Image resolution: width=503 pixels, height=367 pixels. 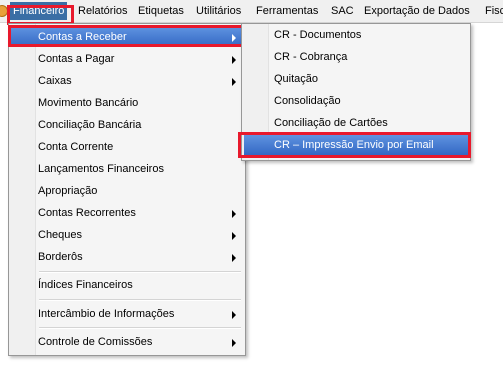 What do you see at coordinates (101, 169) in the screenshot?
I see `menu-item-label: Lançamentos Financeiros` at bounding box center [101, 169].